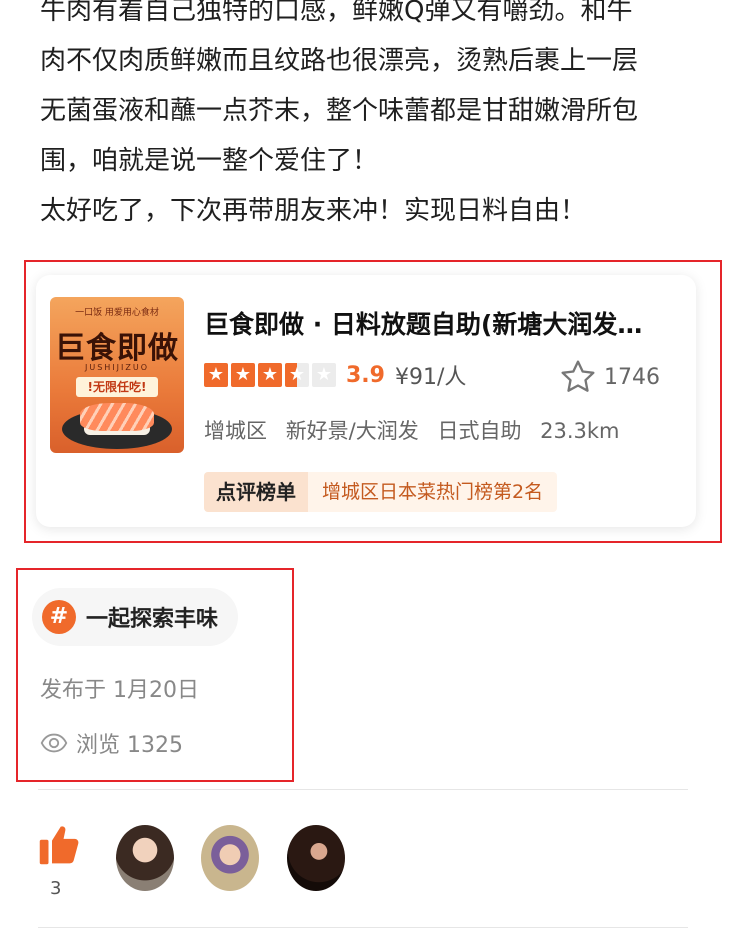 This screenshot has width=729, height=945. What do you see at coordinates (59, 845) in the screenshot?
I see `thumbs-up-icon` at bounding box center [59, 845].